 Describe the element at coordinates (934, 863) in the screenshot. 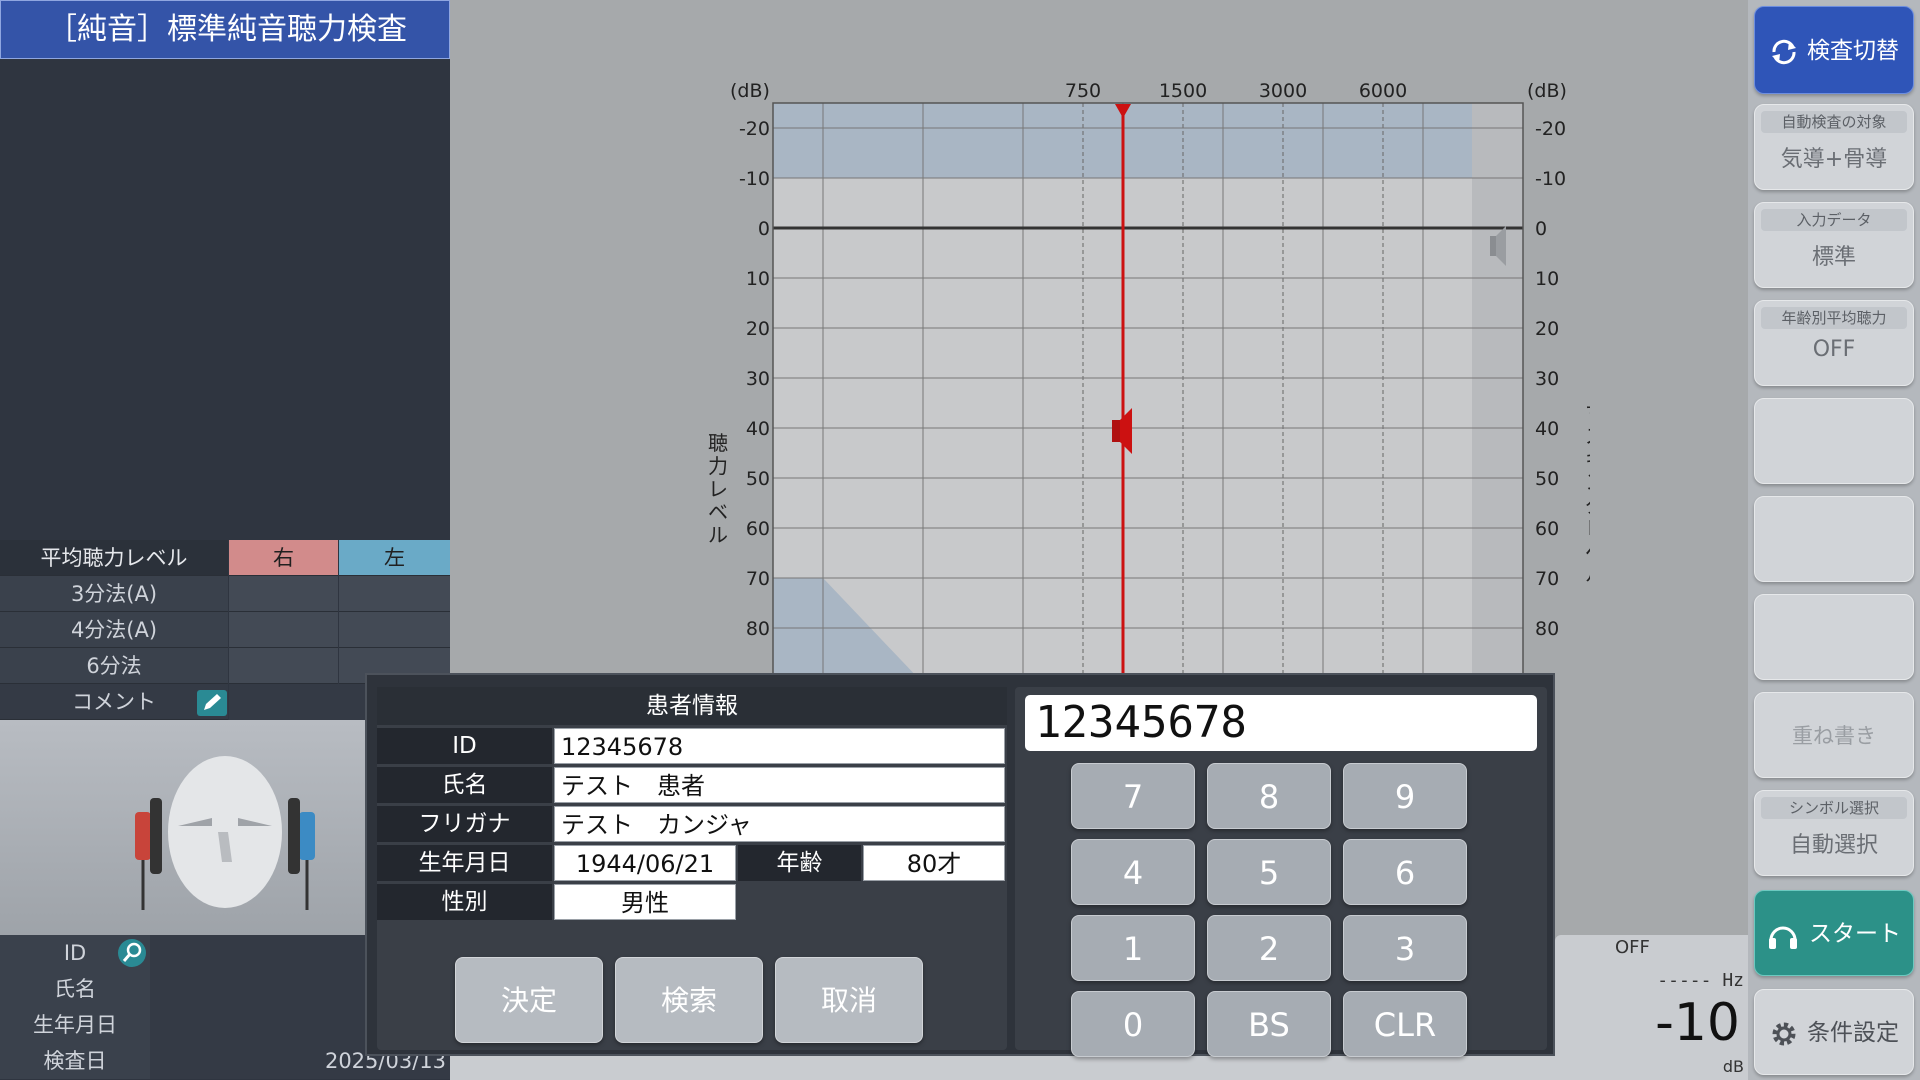

I see `age-field: 80才` at that location.